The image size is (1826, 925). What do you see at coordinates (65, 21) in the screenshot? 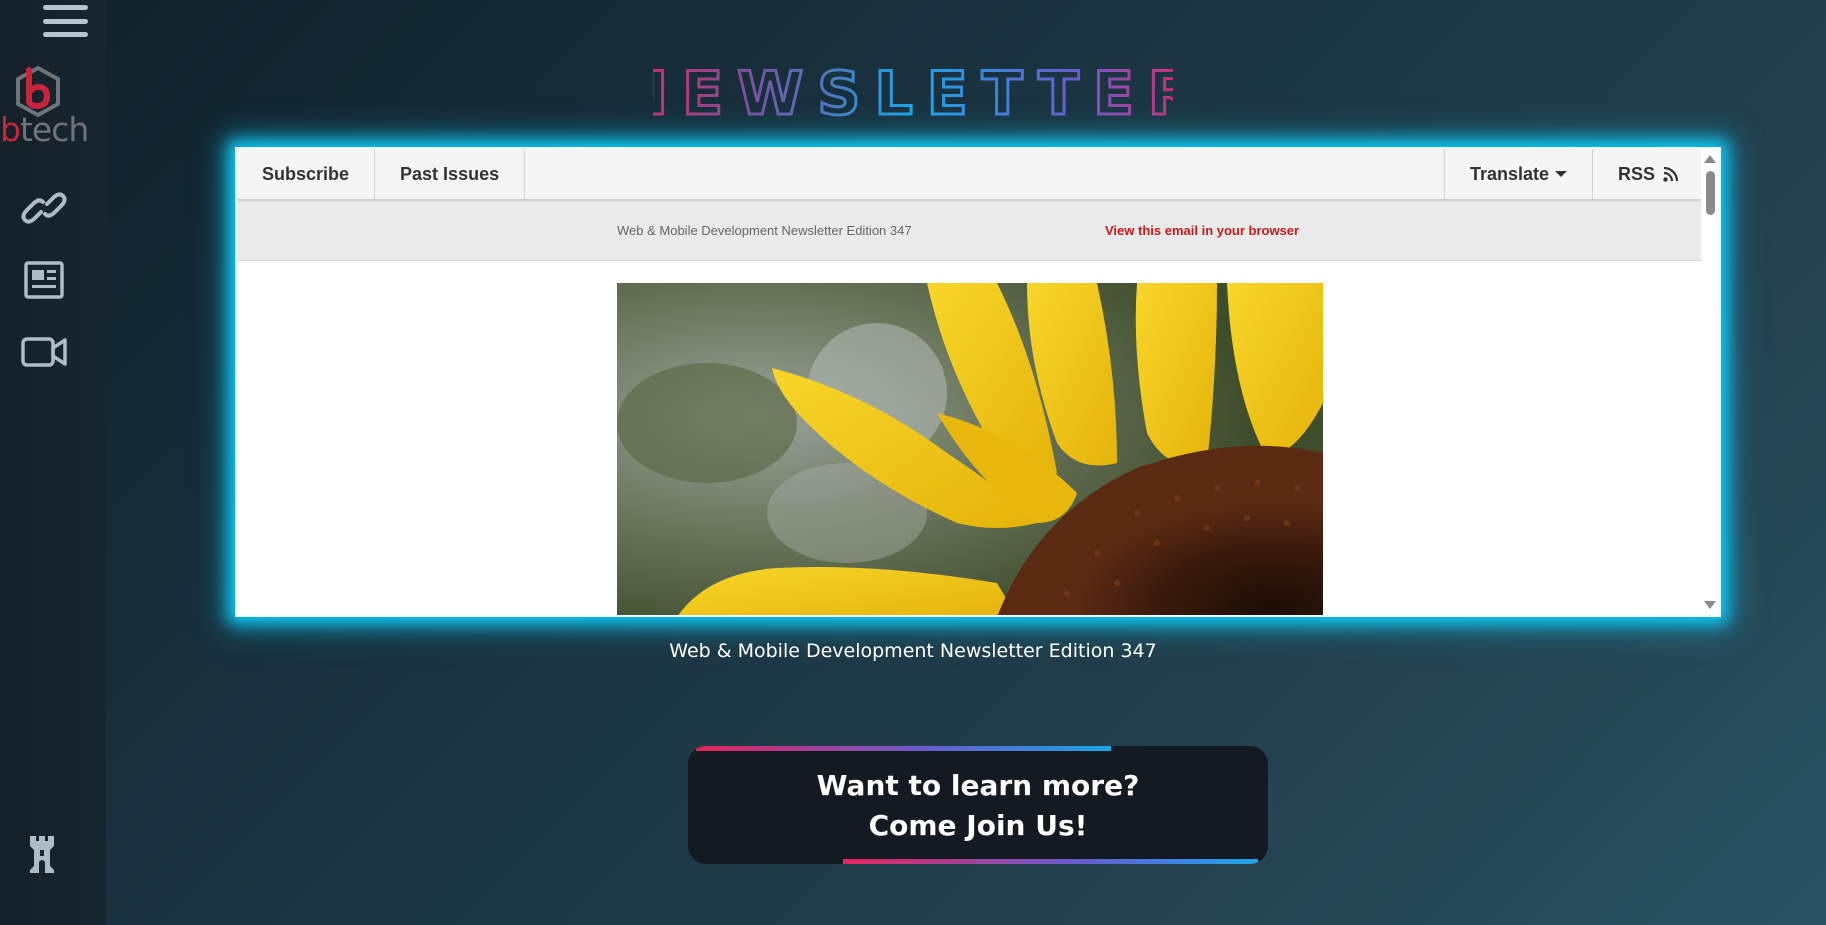
I see `hamburger-menu-icon` at bounding box center [65, 21].